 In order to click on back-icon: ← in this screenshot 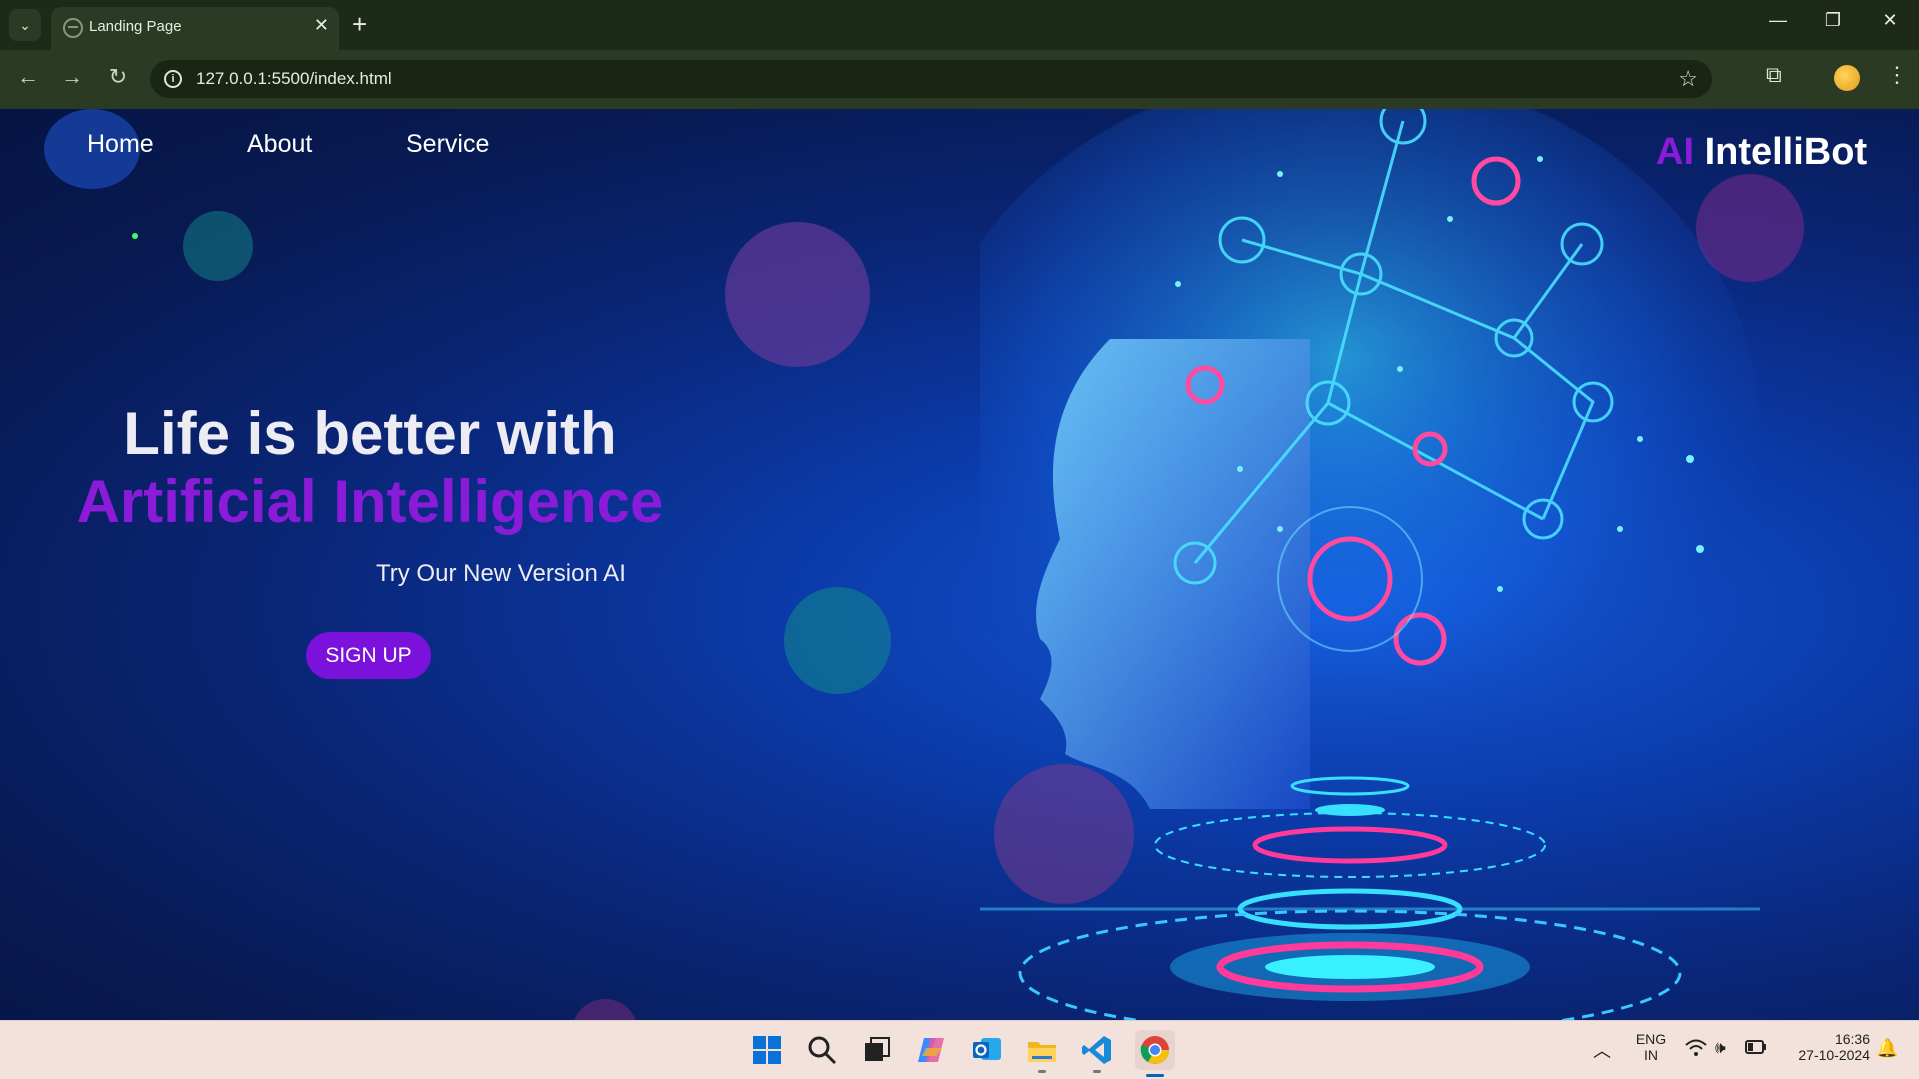, I will do `click(28, 77)`.